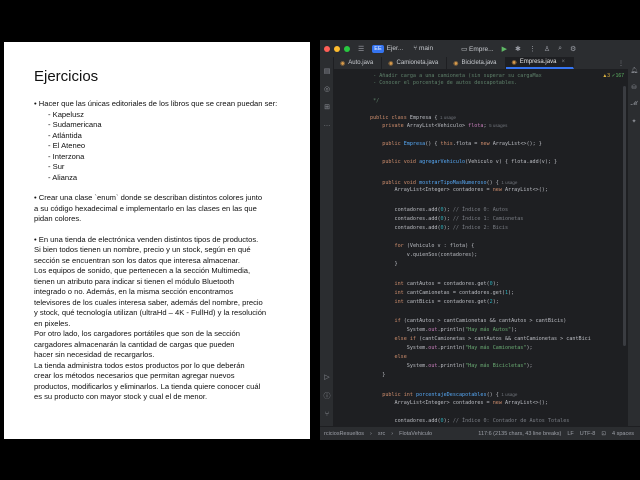 This screenshot has height=480, width=640. What do you see at coordinates (621, 63) in the screenshot?
I see `tabs-menu-icon: ⋮` at bounding box center [621, 63].